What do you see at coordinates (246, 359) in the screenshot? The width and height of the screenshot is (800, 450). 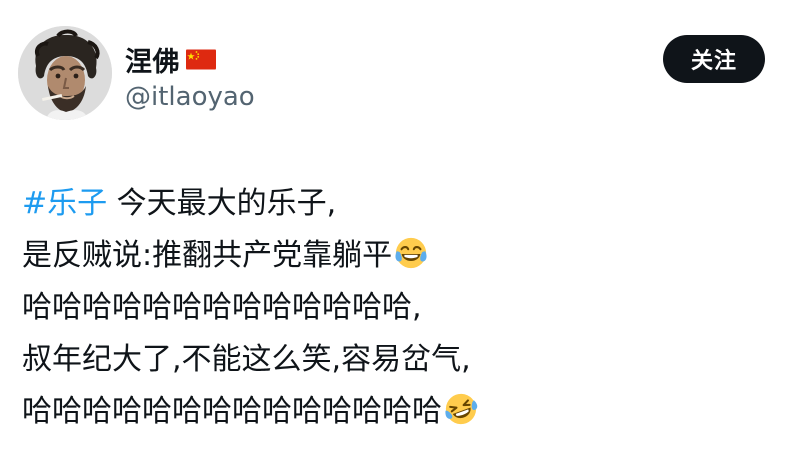 I see `tweet-line-4: 叔年纪大了,不能这么笑,容易岔气,` at bounding box center [246, 359].